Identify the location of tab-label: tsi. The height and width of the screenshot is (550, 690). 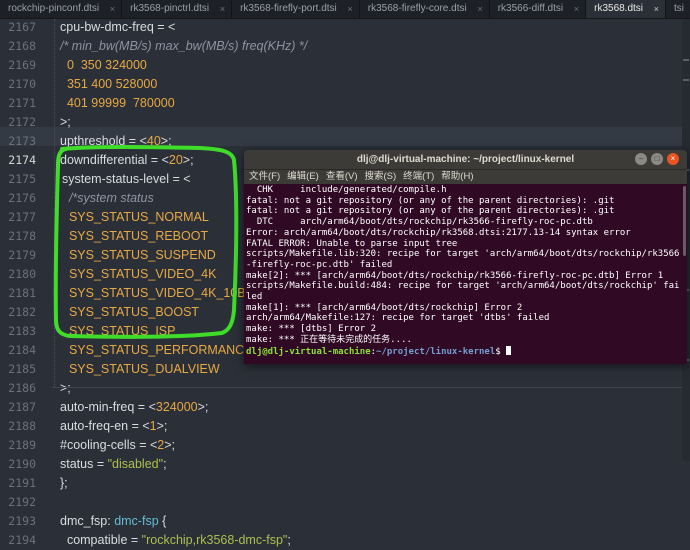
(679, 8).